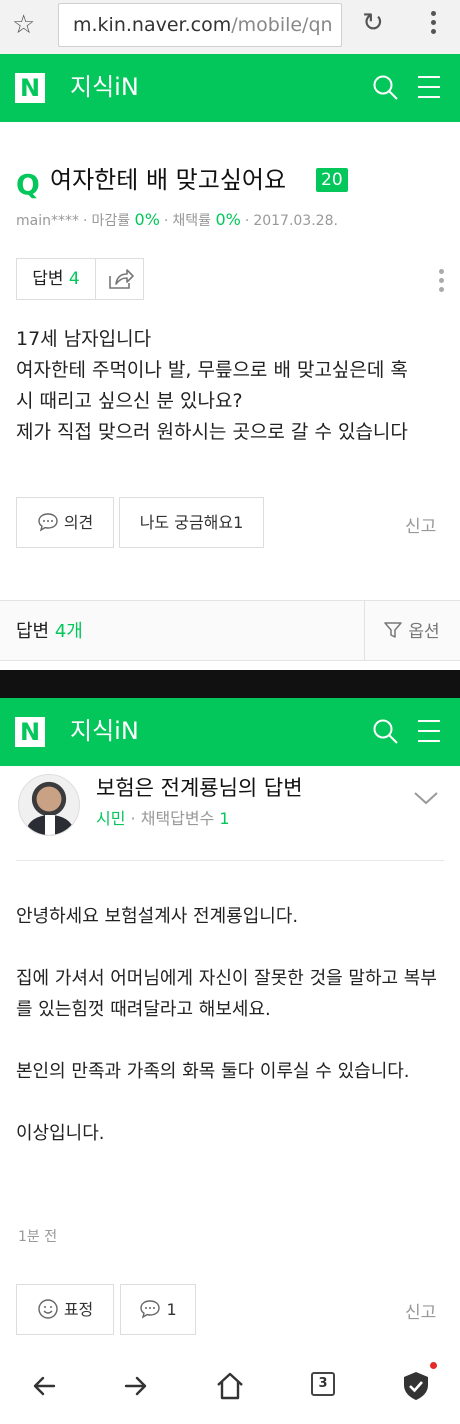 The height and width of the screenshot is (1424, 460). I want to click on answer-count-button: 답변 4, so click(56, 279).